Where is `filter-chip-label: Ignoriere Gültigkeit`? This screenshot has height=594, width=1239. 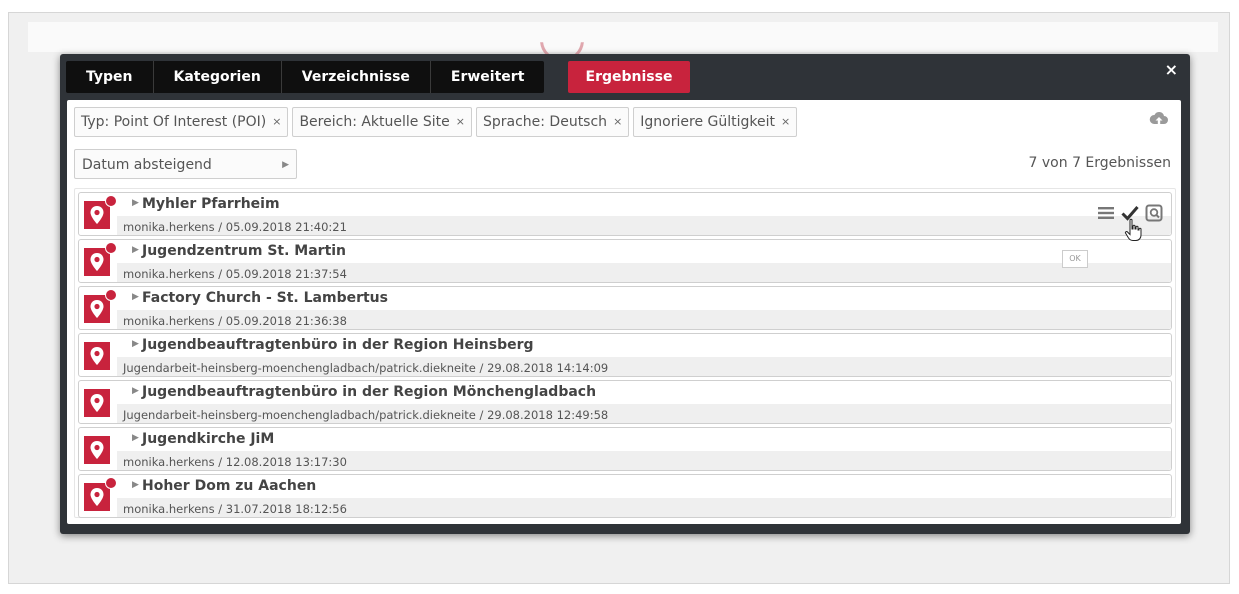
filter-chip-label: Ignoriere Gültigkeit is located at coordinates (707, 122).